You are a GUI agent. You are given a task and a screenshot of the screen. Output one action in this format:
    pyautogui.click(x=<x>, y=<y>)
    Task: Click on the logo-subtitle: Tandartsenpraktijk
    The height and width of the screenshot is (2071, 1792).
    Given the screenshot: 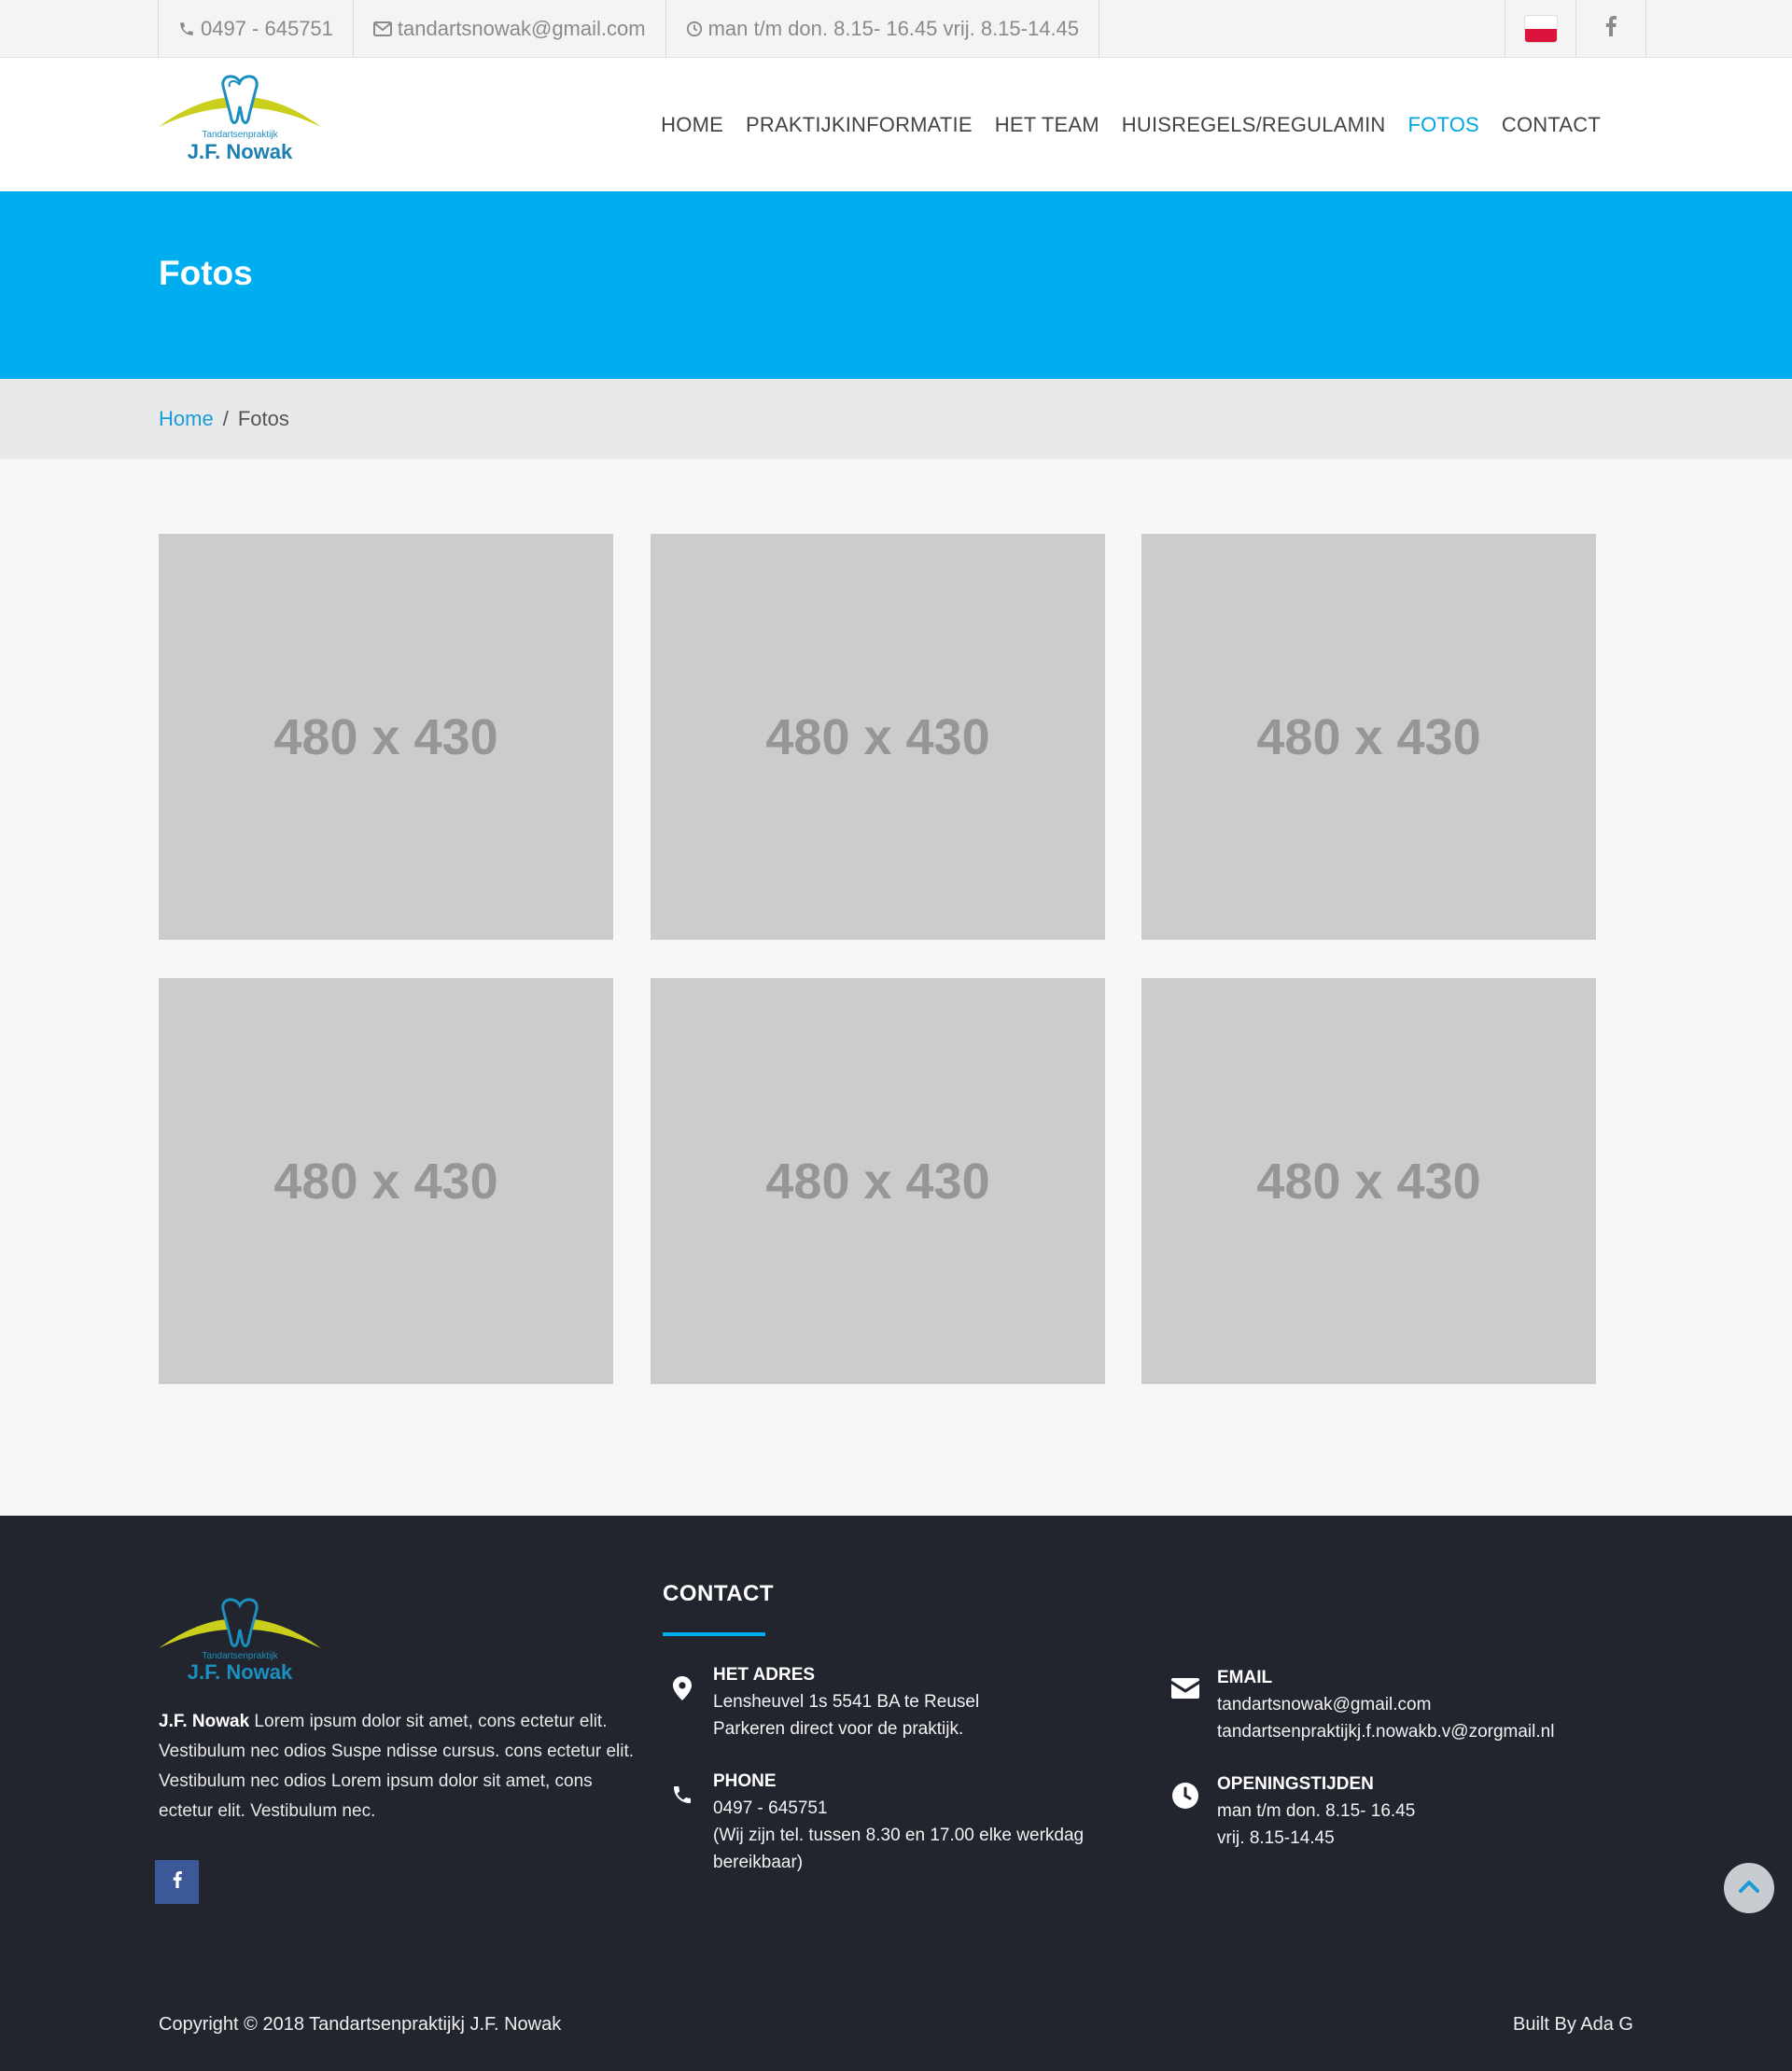 What is the action you would take?
    pyautogui.click(x=240, y=135)
    